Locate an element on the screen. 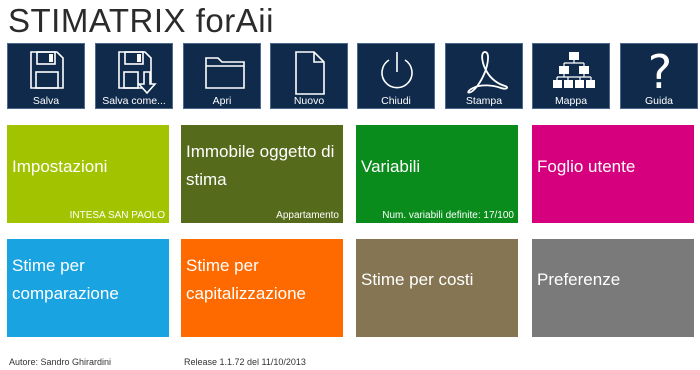 The height and width of the screenshot is (370, 700). new-document-icon is located at coordinates (310, 73).